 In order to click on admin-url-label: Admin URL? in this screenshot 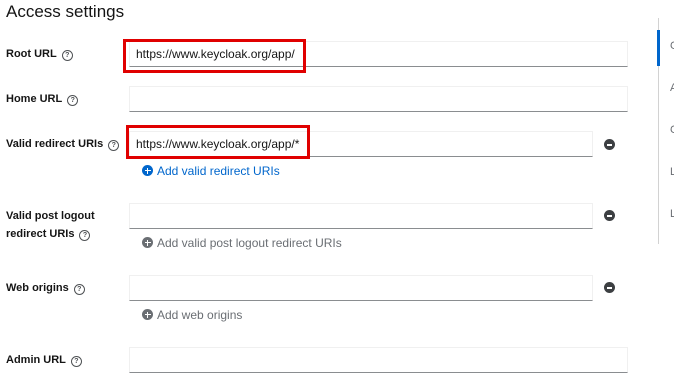, I will do `click(44, 360)`.